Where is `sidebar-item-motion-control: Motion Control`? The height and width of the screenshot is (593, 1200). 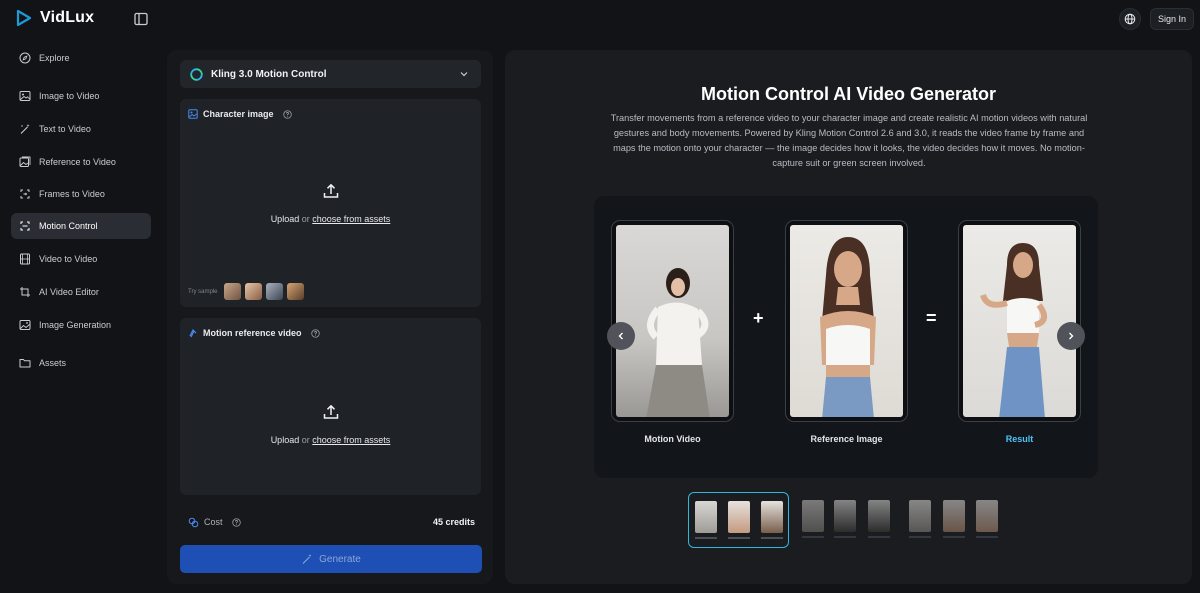 sidebar-item-motion-control: Motion Control is located at coordinates (81, 226).